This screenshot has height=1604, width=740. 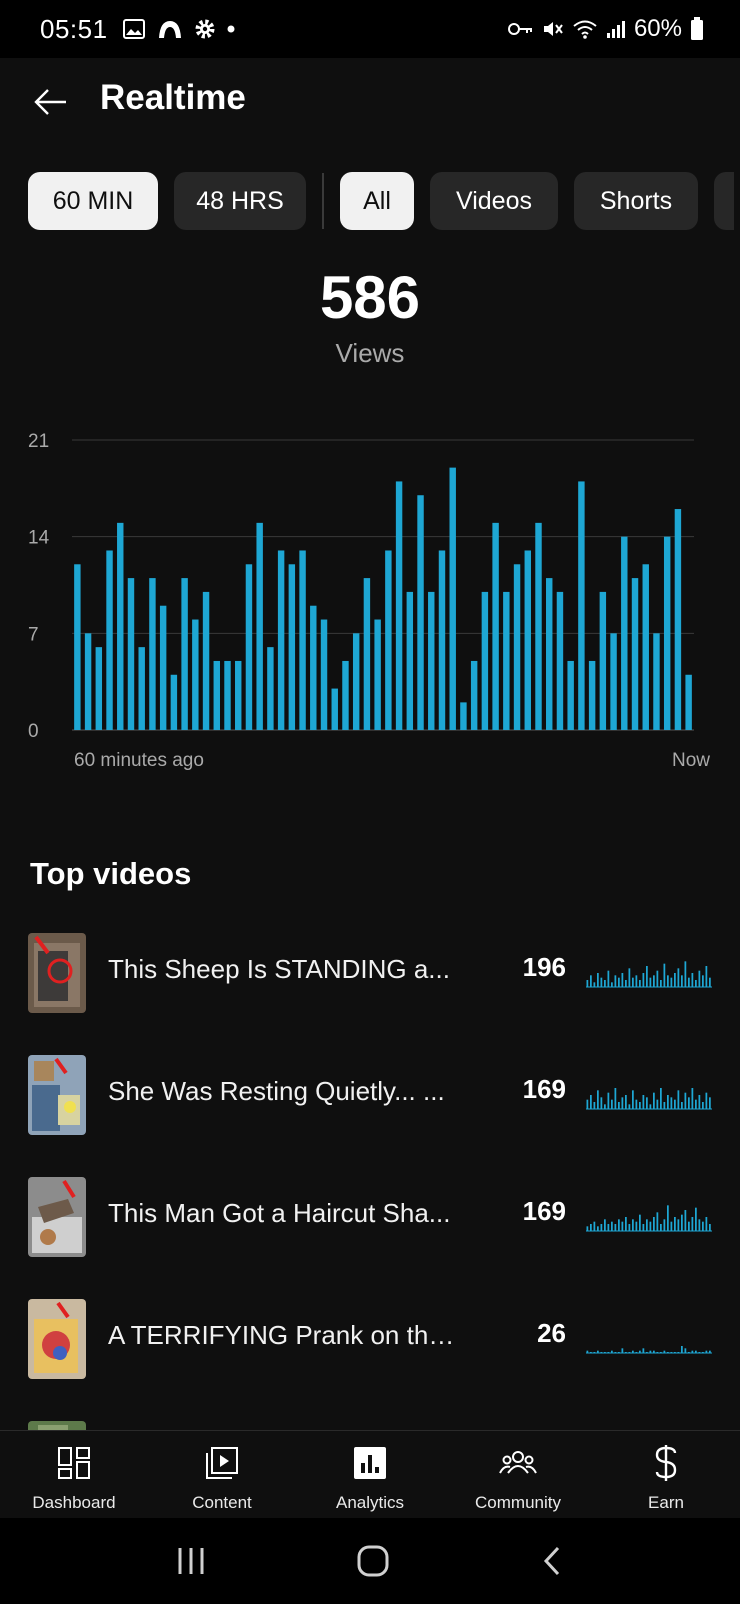 I want to click on video-views: 26, so click(x=551, y=1333).